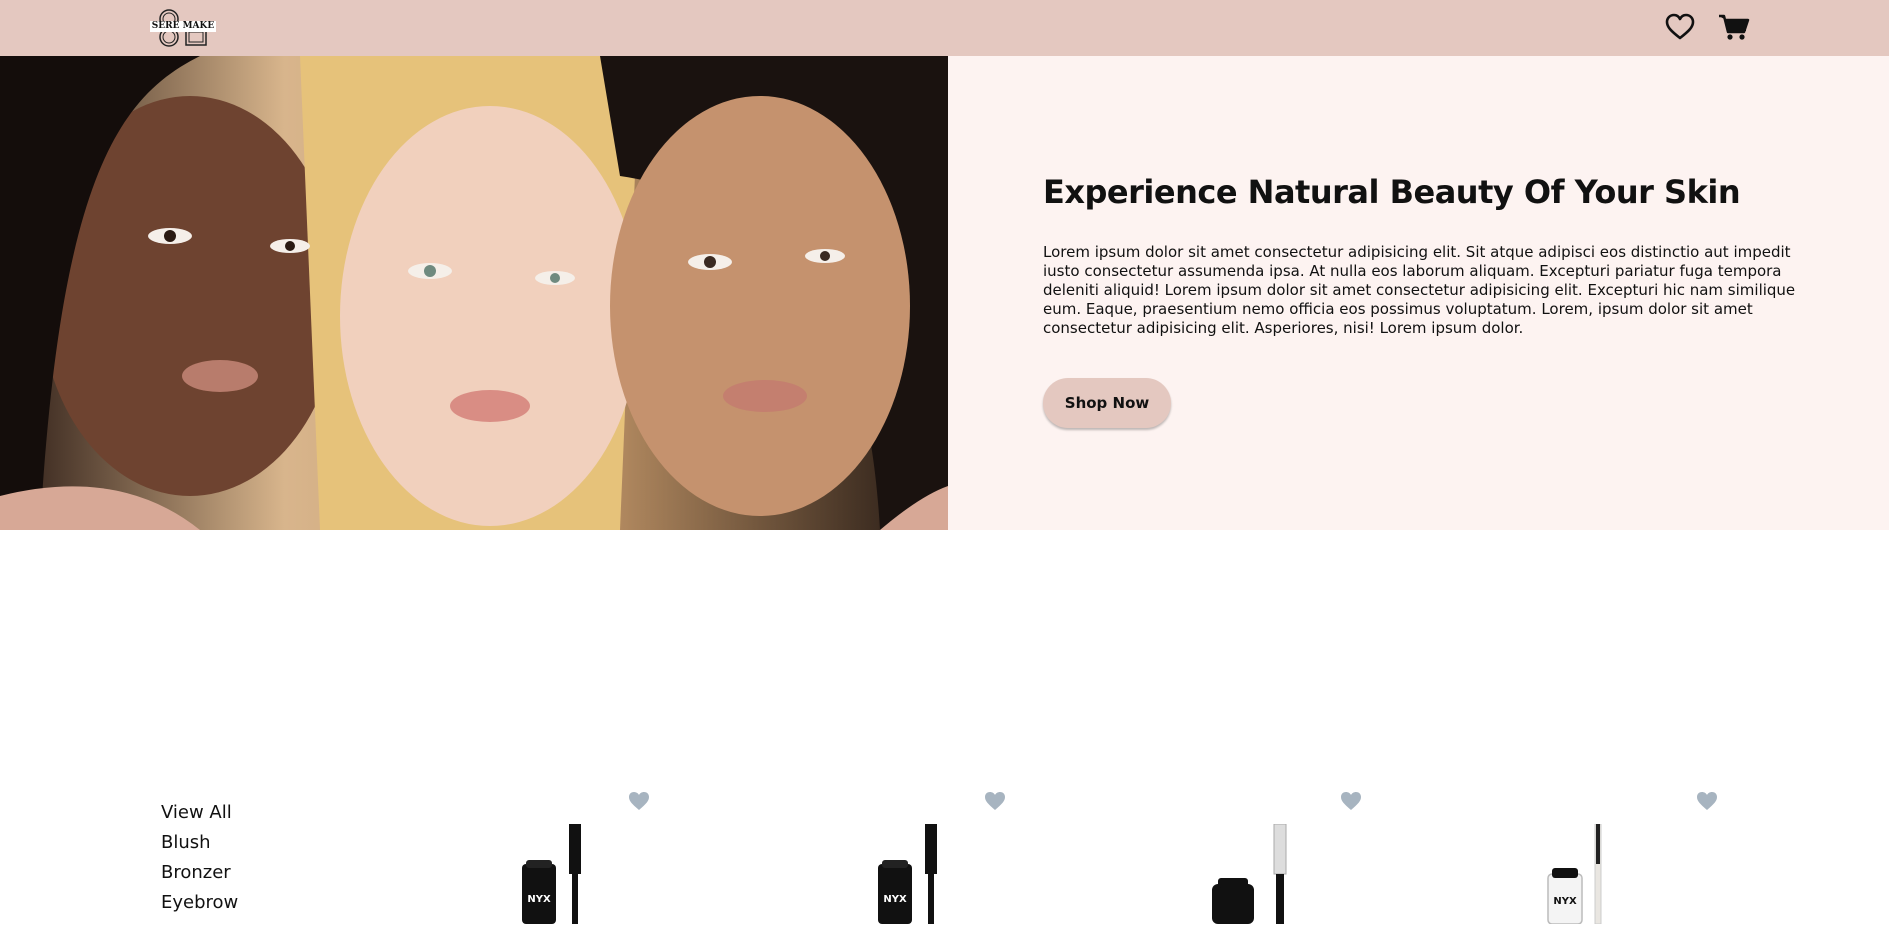 Image resolution: width=1889 pixels, height=928 pixels. Describe the element at coordinates (199, 903) in the screenshot. I see `category-eyebrow: Eyebrow` at that location.